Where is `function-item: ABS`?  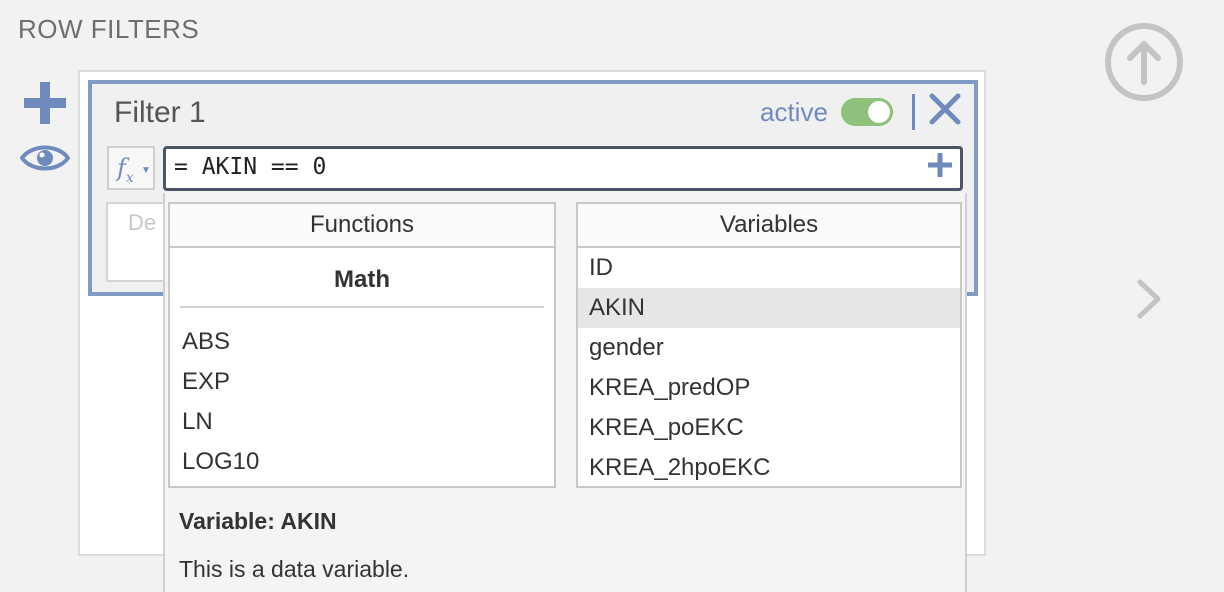
function-item: ABS is located at coordinates (362, 342).